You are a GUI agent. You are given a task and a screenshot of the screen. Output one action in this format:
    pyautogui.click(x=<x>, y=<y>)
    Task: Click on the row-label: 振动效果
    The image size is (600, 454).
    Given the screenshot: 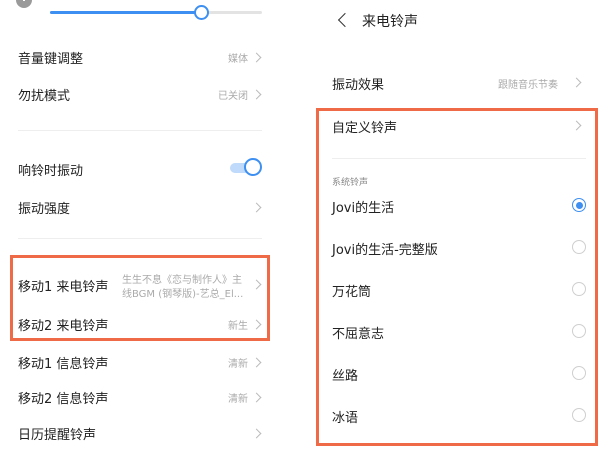 What is the action you would take?
    pyautogui.click(x=358, y=85)
    